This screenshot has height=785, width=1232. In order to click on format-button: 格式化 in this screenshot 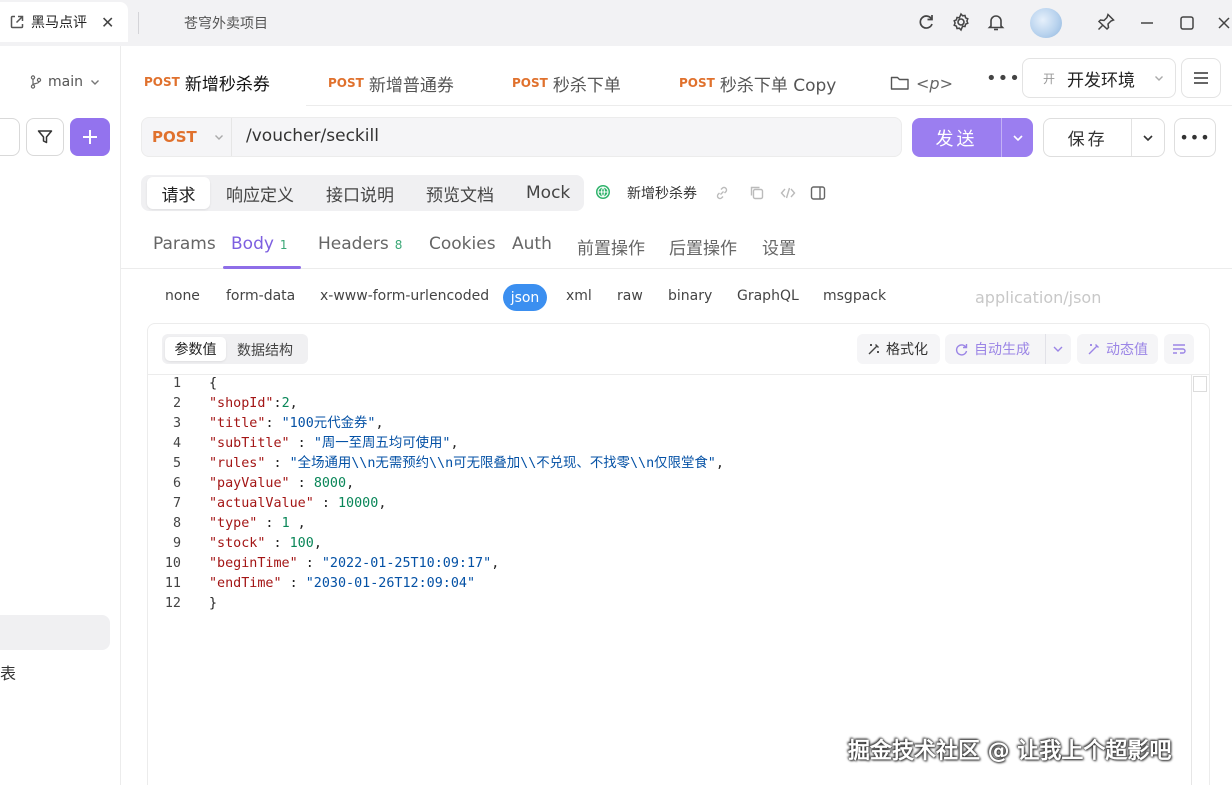, I will do `click(898, 349)`.